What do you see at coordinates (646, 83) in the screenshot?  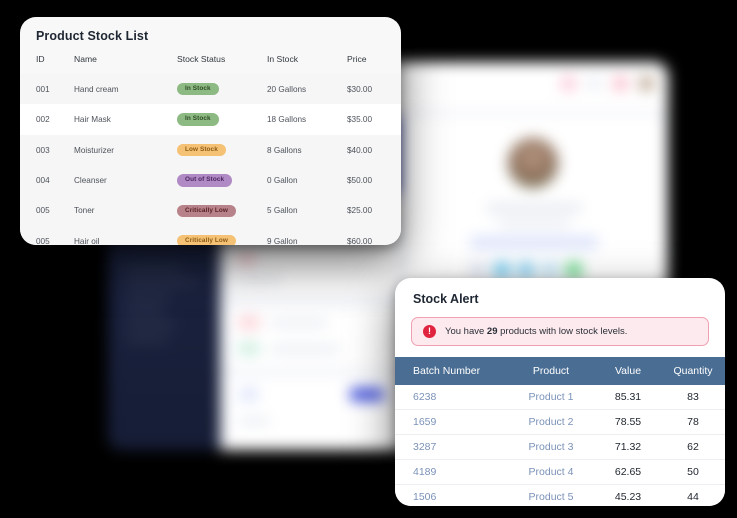 I see `avatar` at bounding box center [646, 83].